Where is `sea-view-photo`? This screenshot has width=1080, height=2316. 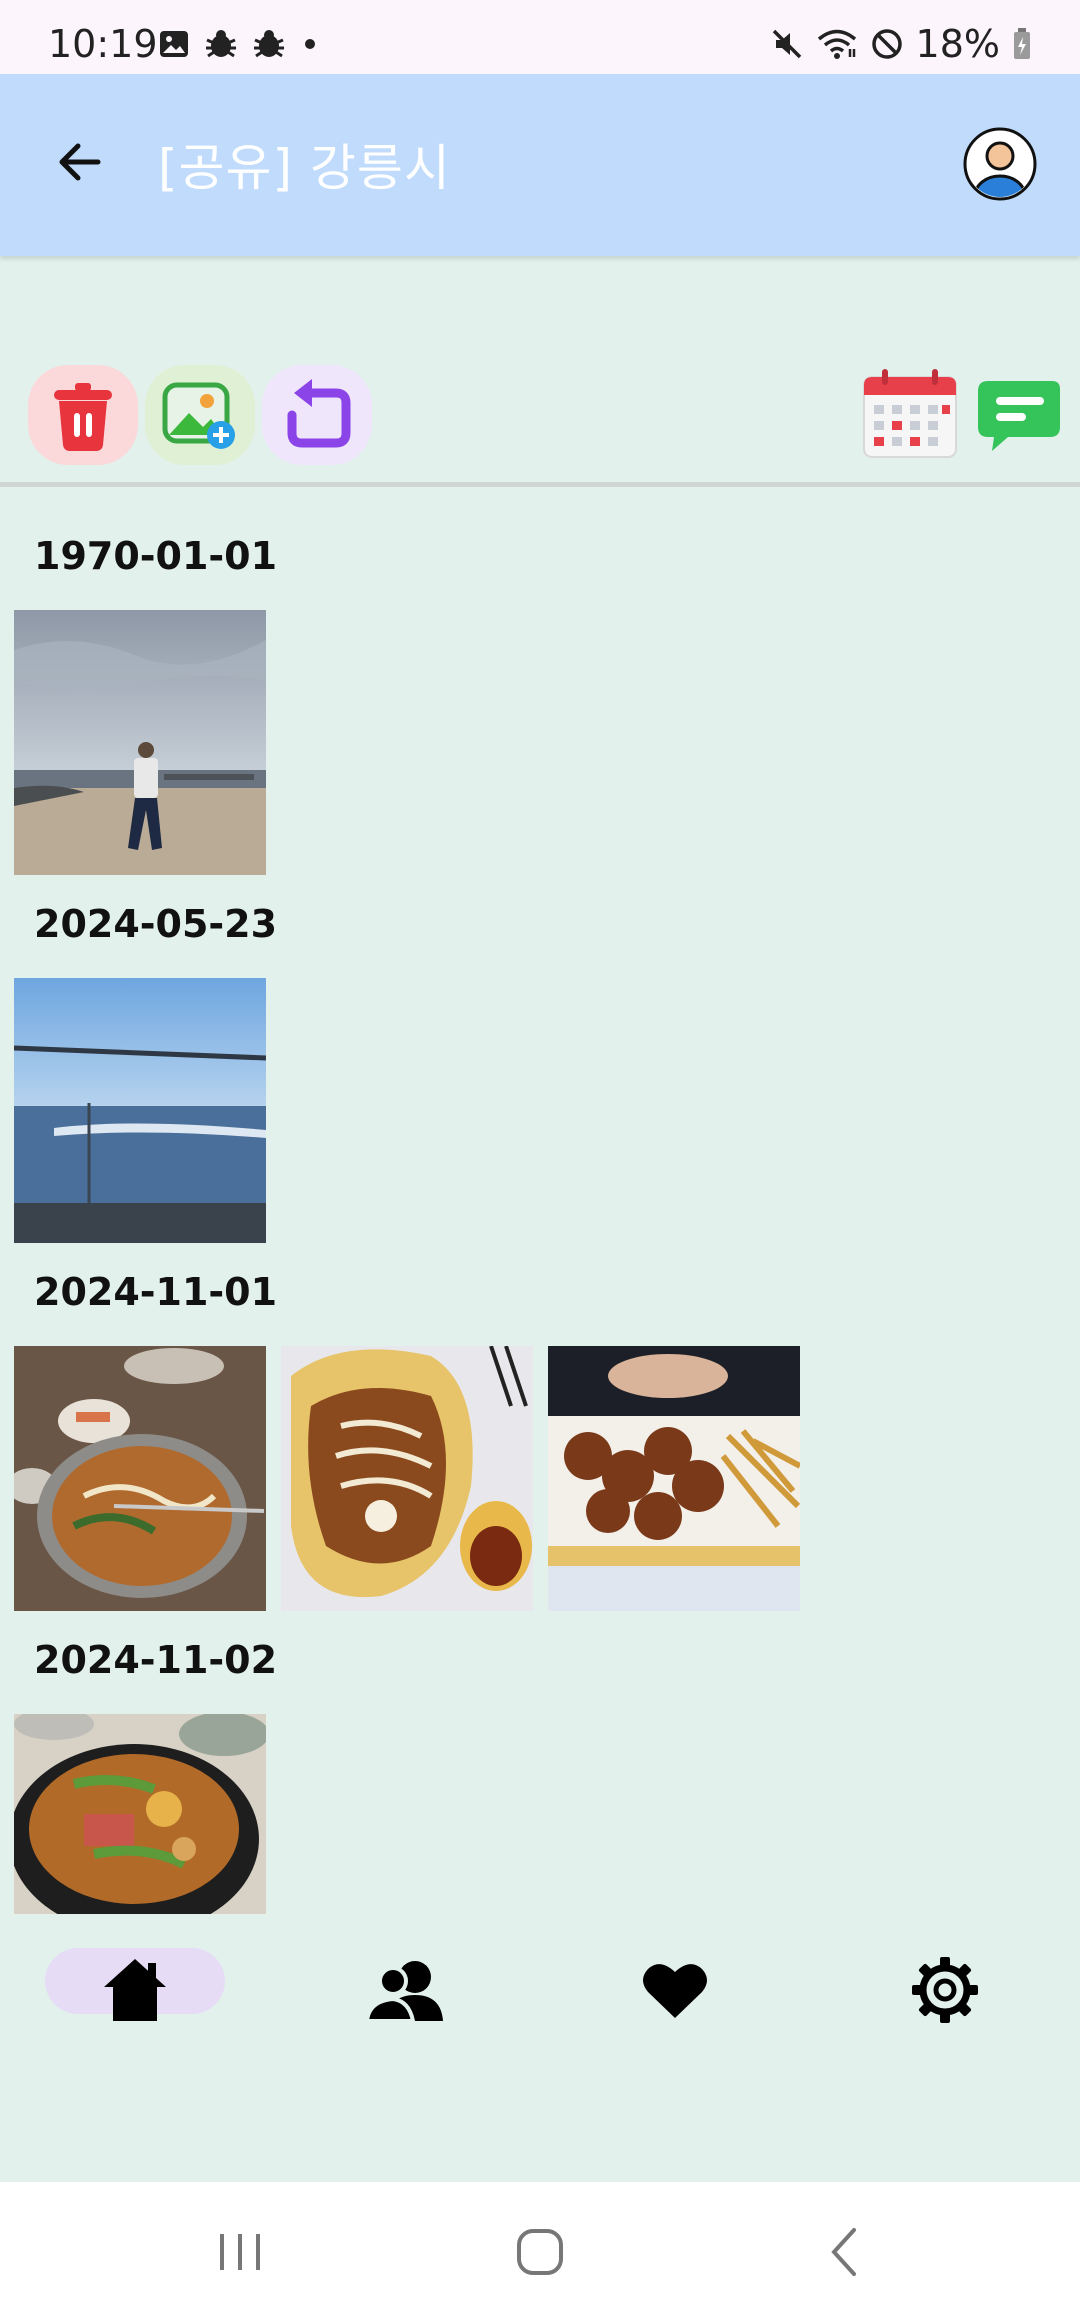
sea-view-photo is located at coordinates (140, 1110).